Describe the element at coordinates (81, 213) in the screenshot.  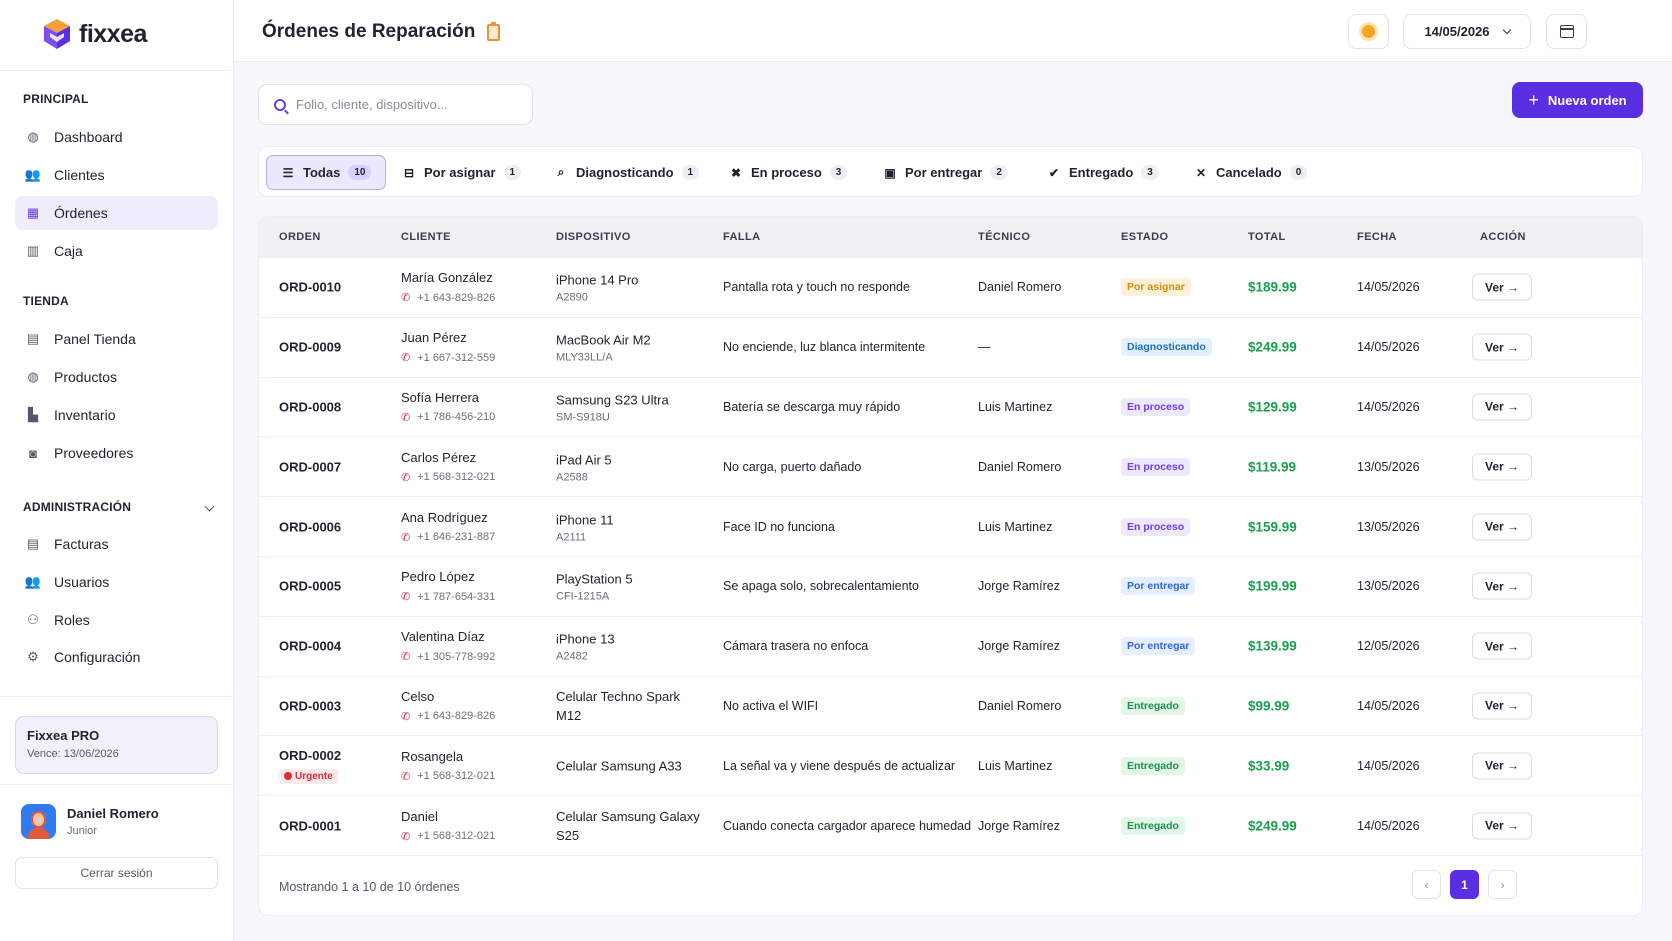
I see `sidebar-item-label: Órdenes` at that location.